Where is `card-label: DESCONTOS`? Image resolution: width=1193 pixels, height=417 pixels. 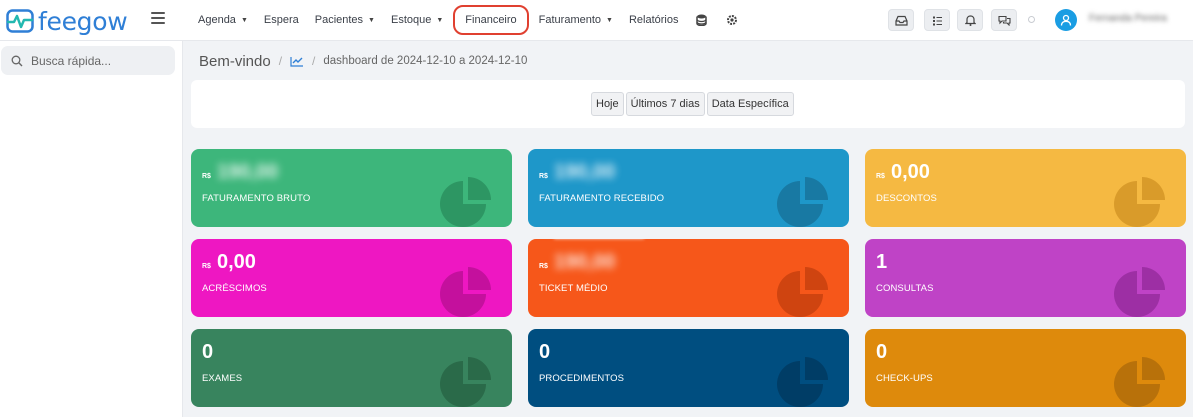 card-label: DESCONTOS is located at coordinates (906, 198).